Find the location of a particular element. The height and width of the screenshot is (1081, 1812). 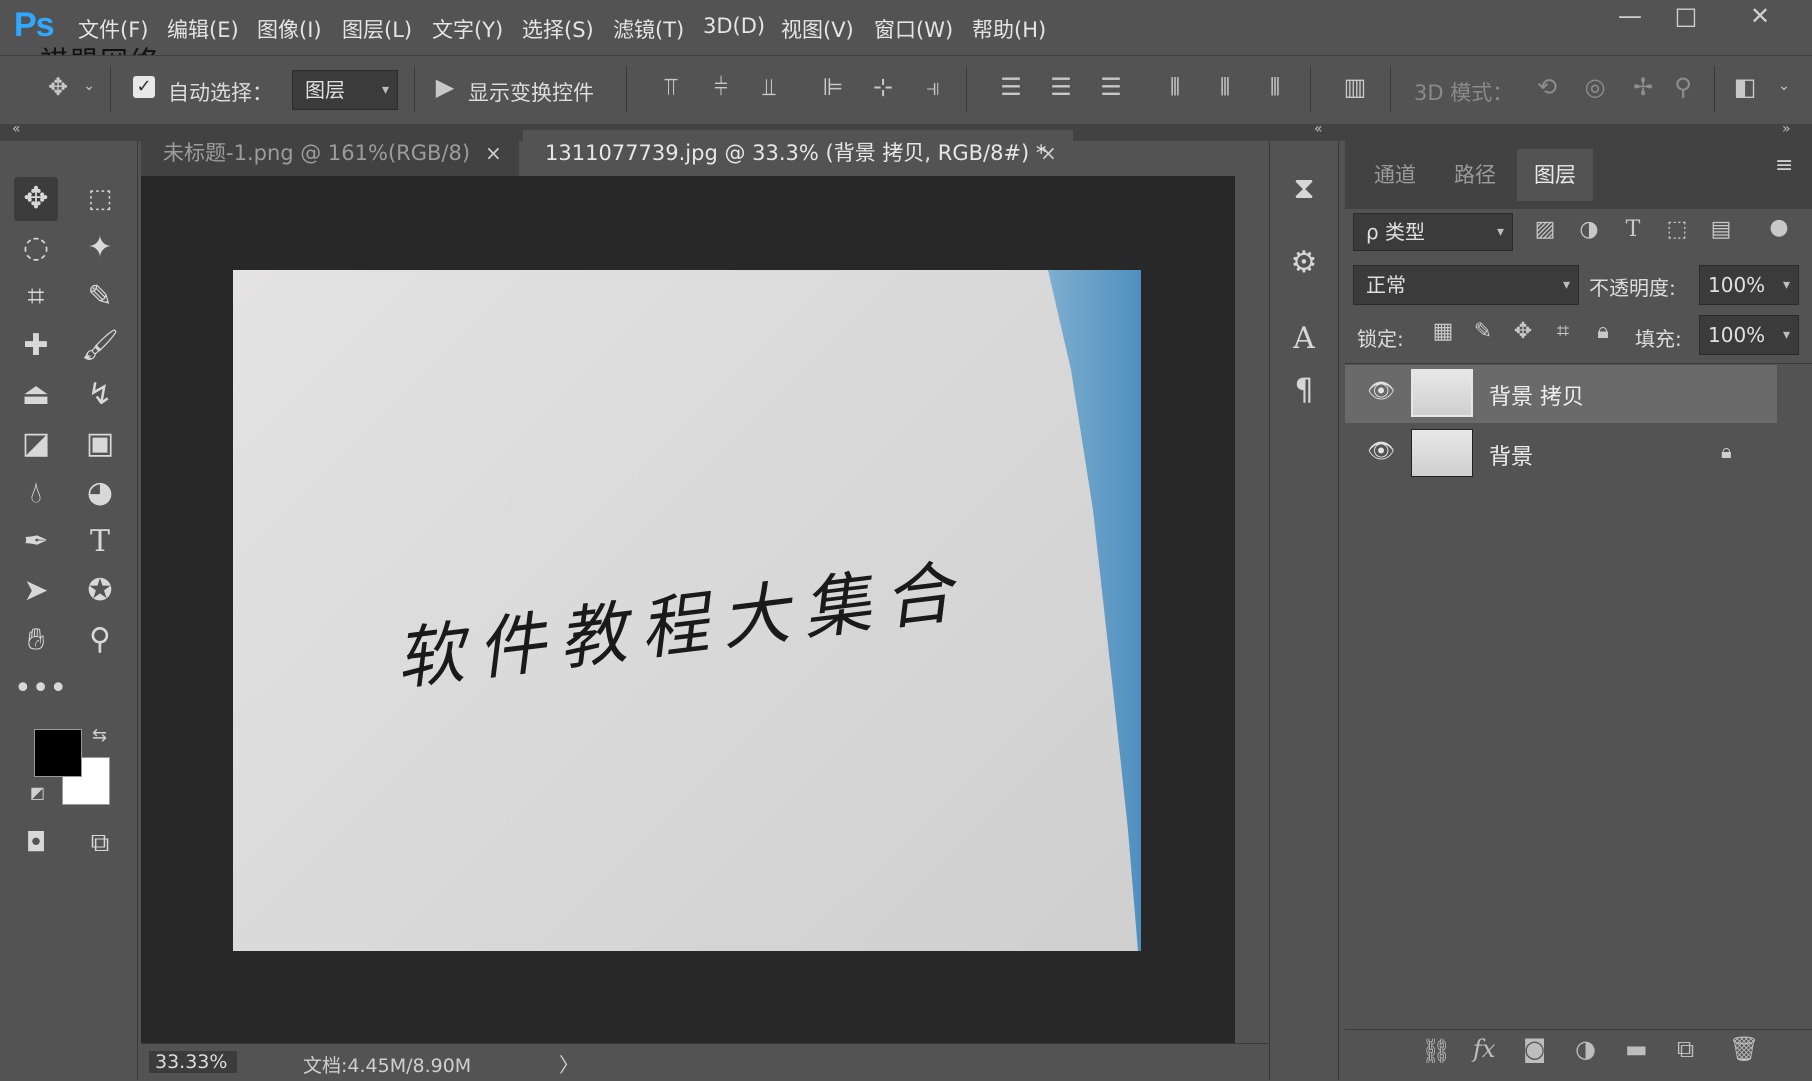

menu-edit: 编辑(E) is located at coordinates (203, 29).